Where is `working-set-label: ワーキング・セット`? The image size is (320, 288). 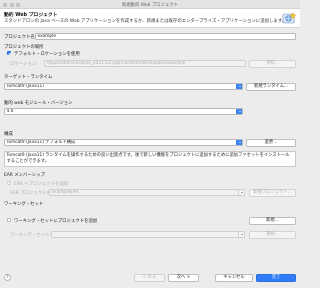
working-set-label: ワーキング・セット is located at coordinates (24, 204).